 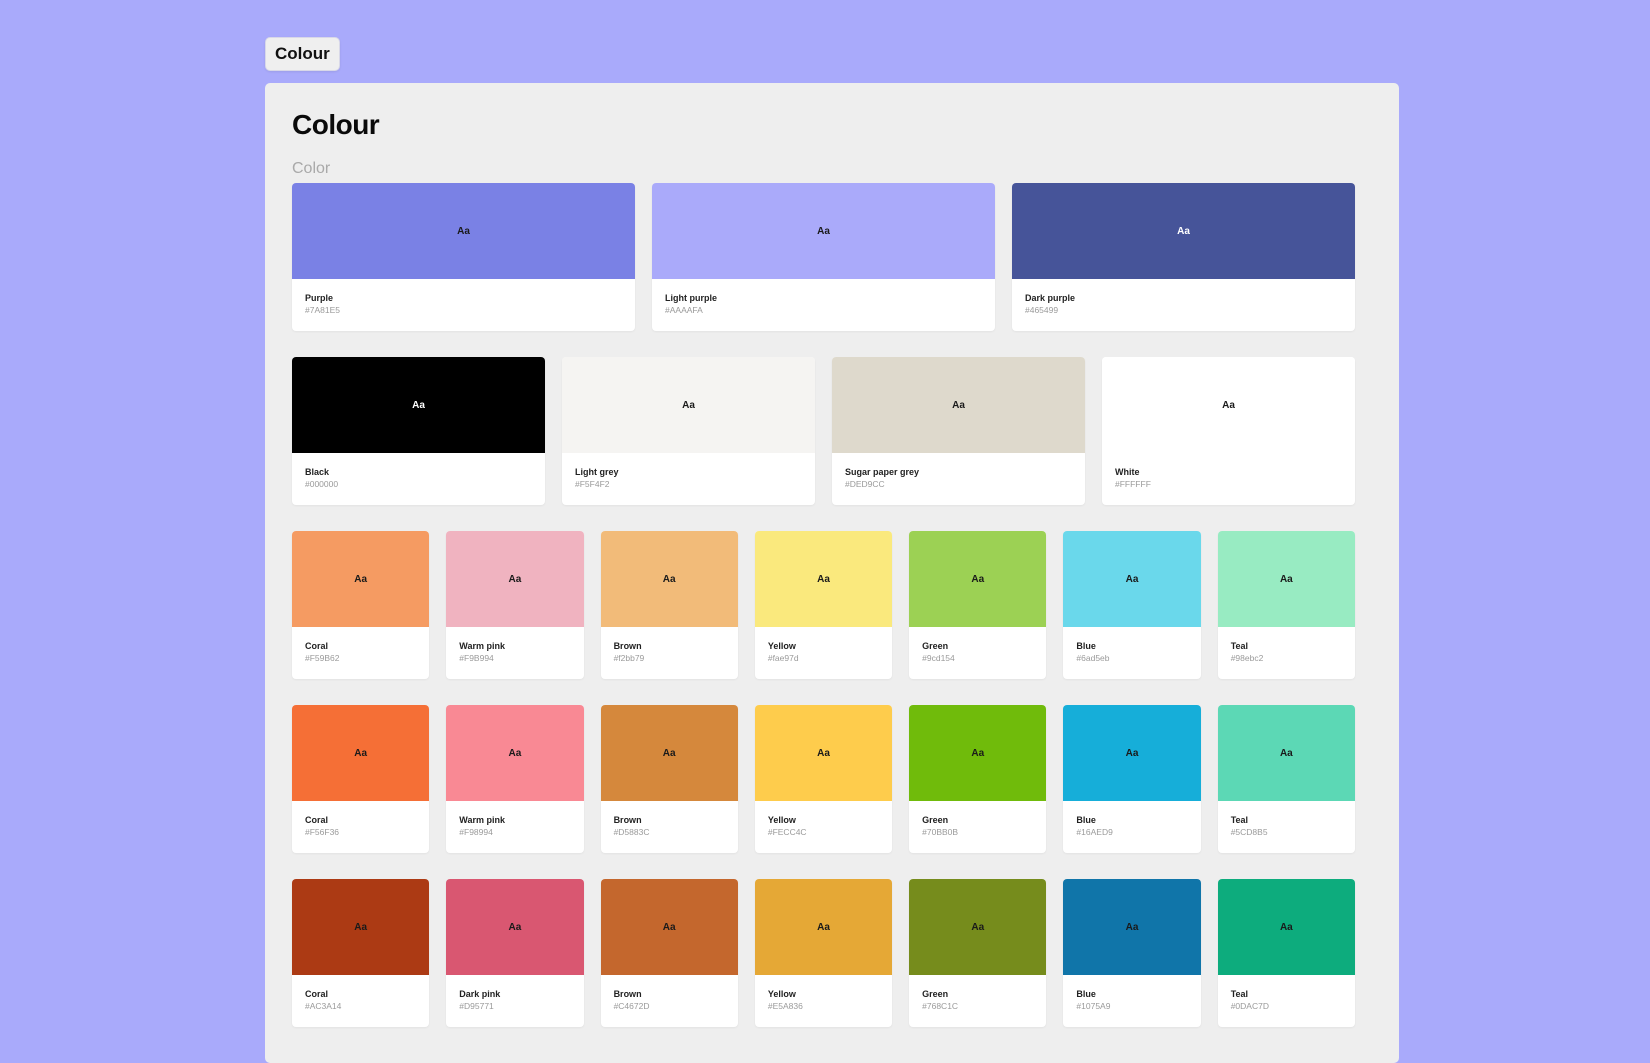 I want to click on color-name: Dark pink, so click(x=480, y=994).